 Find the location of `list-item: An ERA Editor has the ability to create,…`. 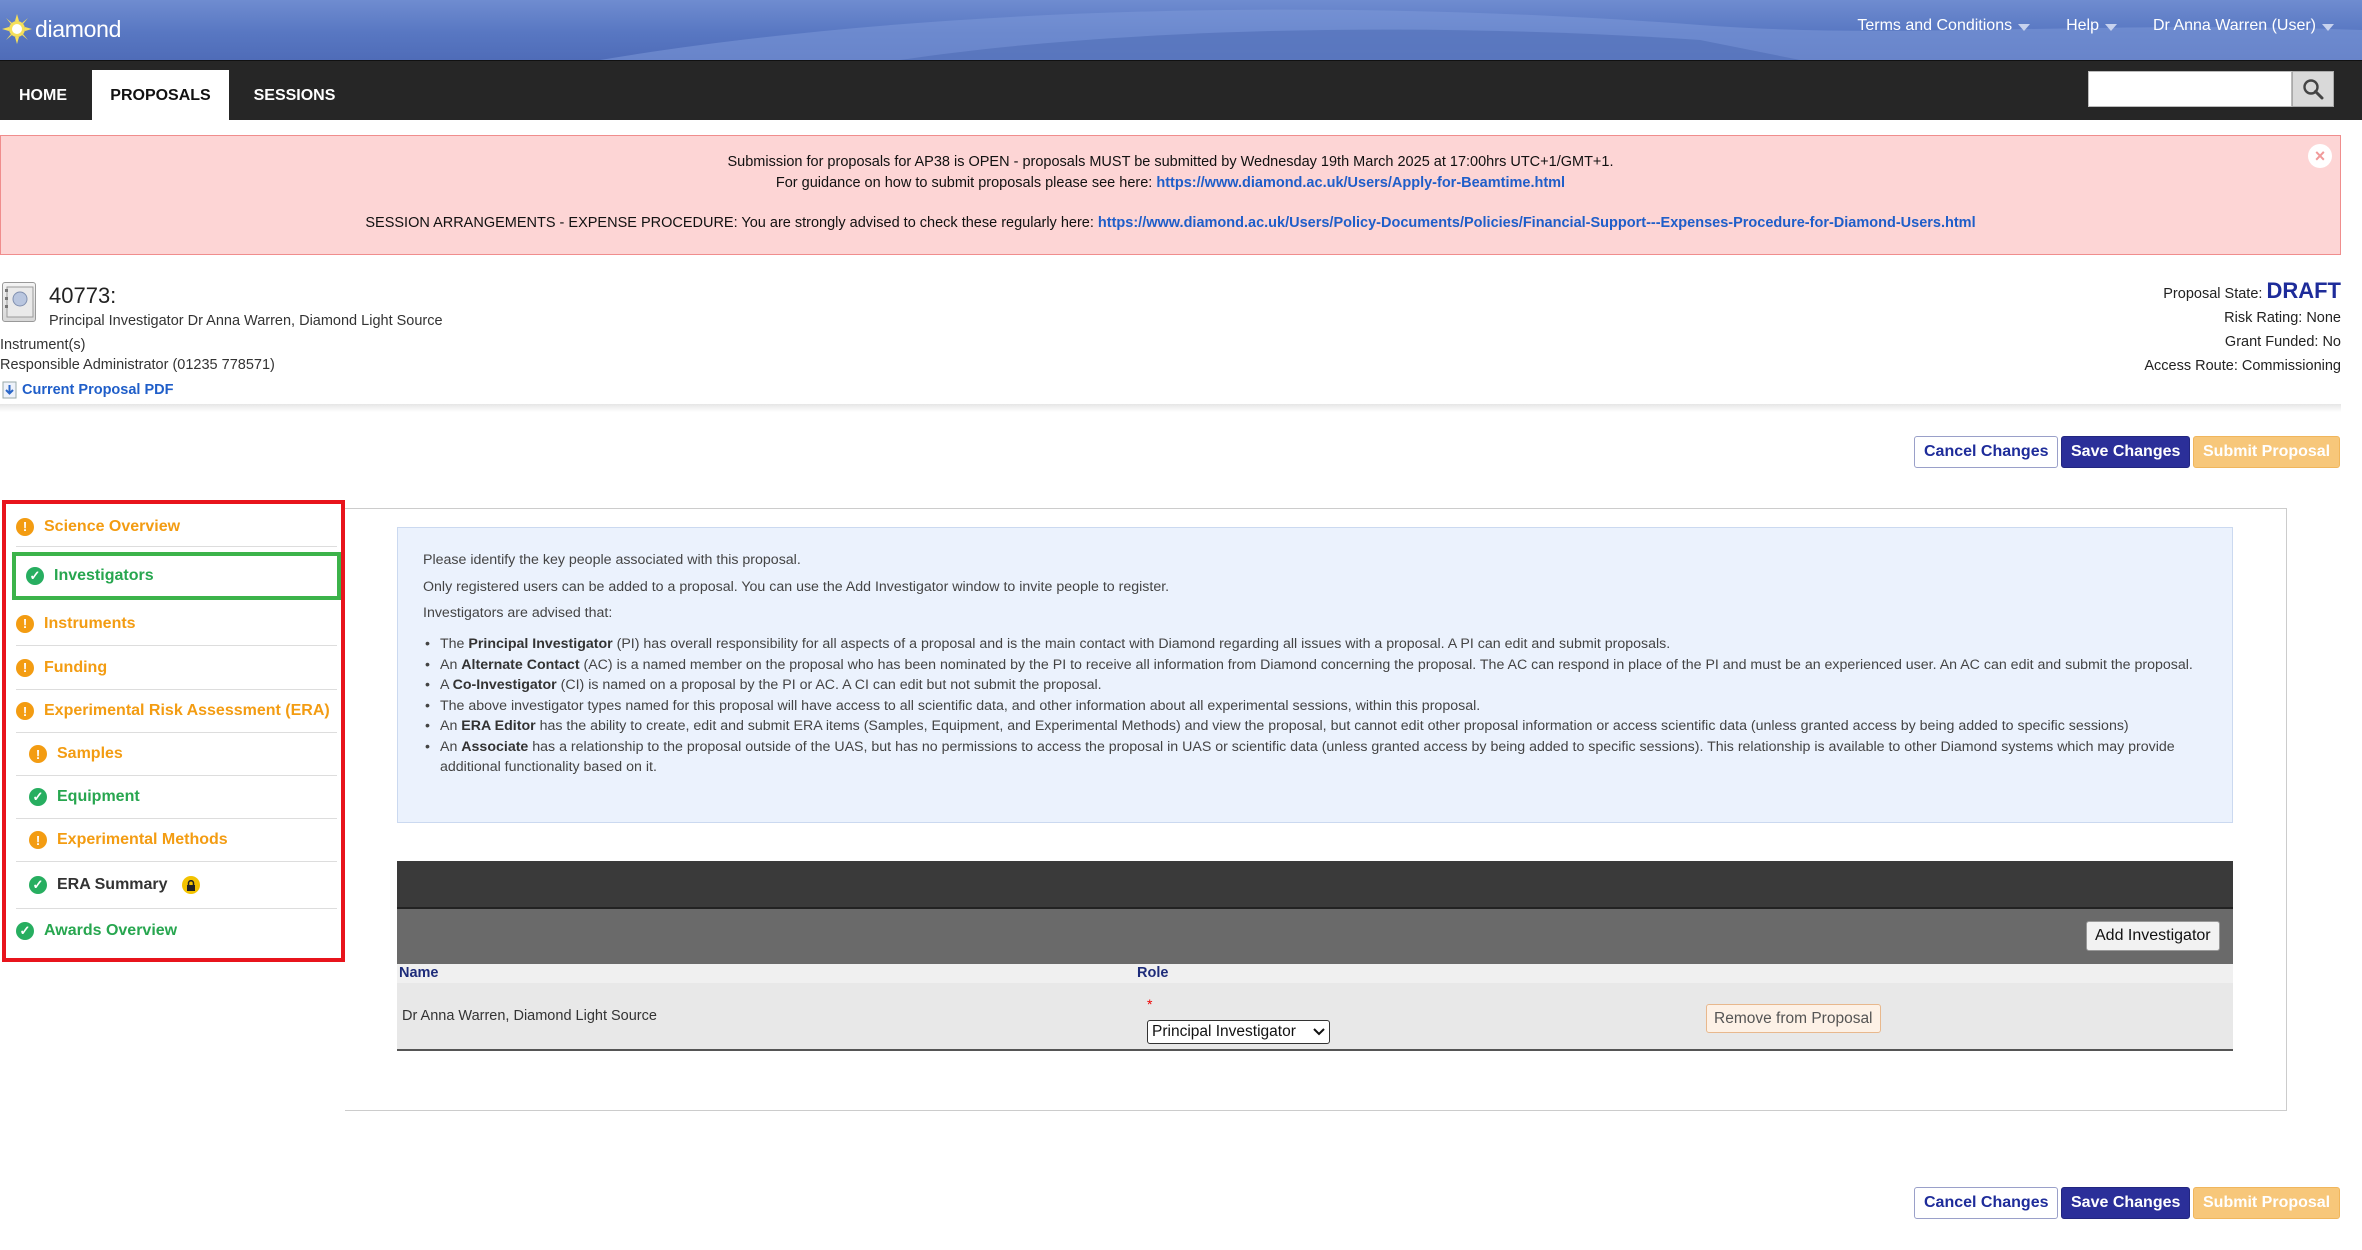

list-item: An ERA Editor has the ability to create,… is located at coordinates (1318, 726).